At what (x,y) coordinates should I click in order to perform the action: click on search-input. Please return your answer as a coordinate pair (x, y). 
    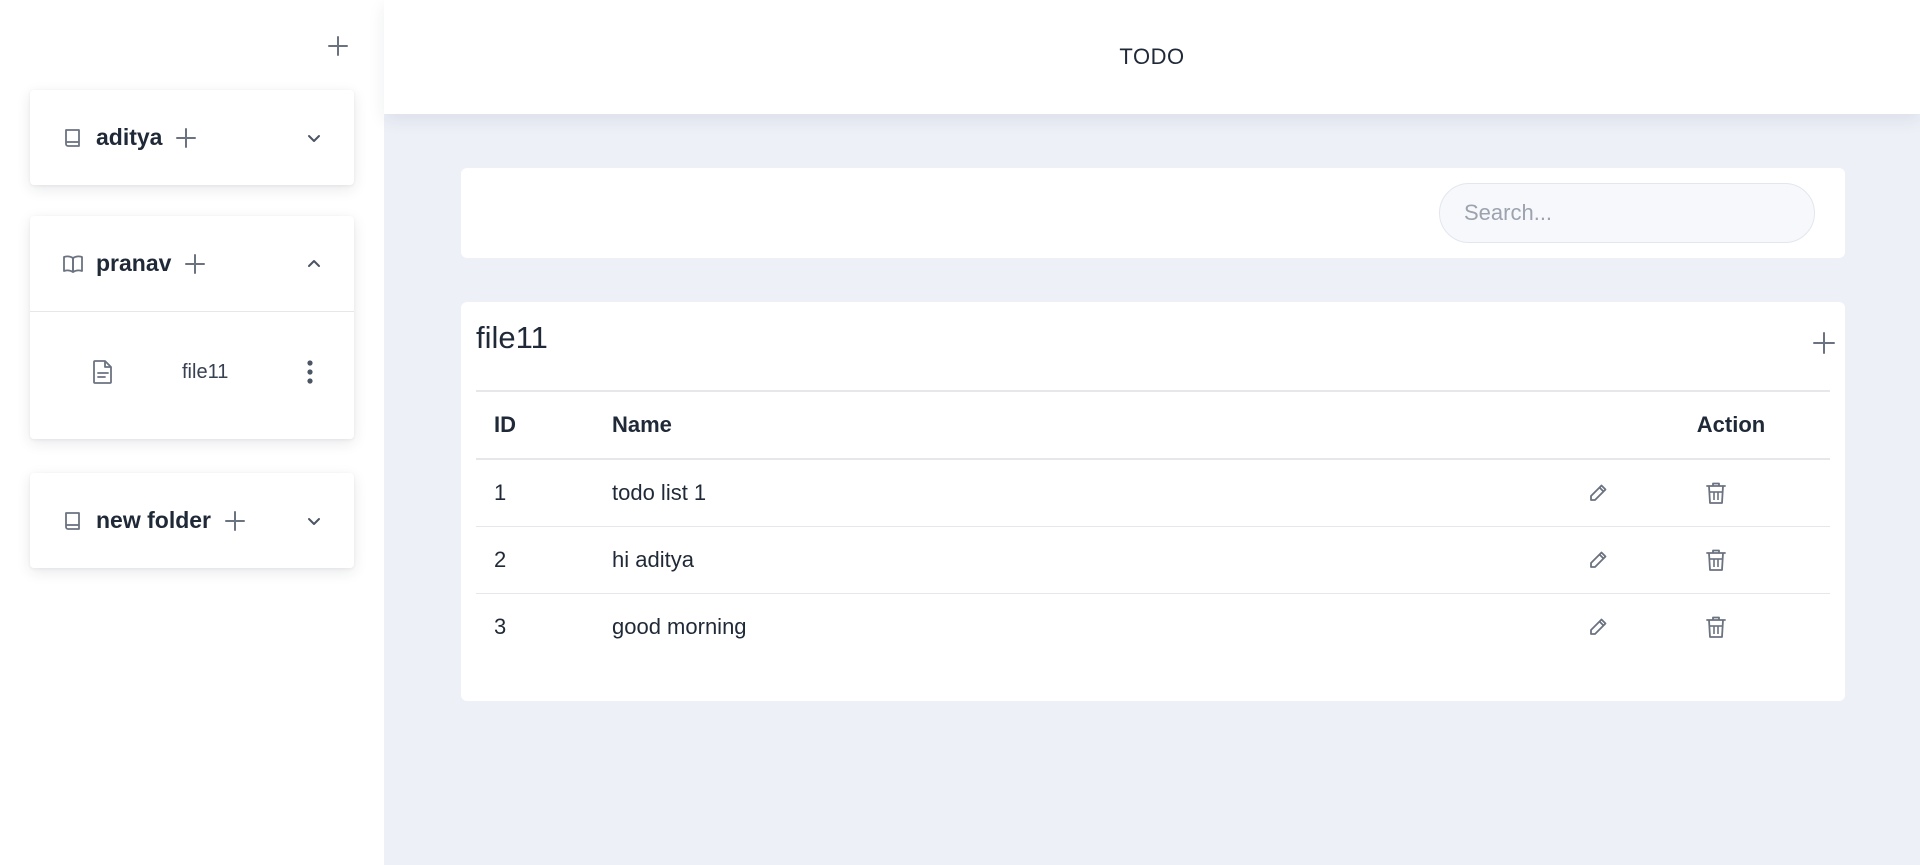
    Looking at the image, I should click on (1627, 213).